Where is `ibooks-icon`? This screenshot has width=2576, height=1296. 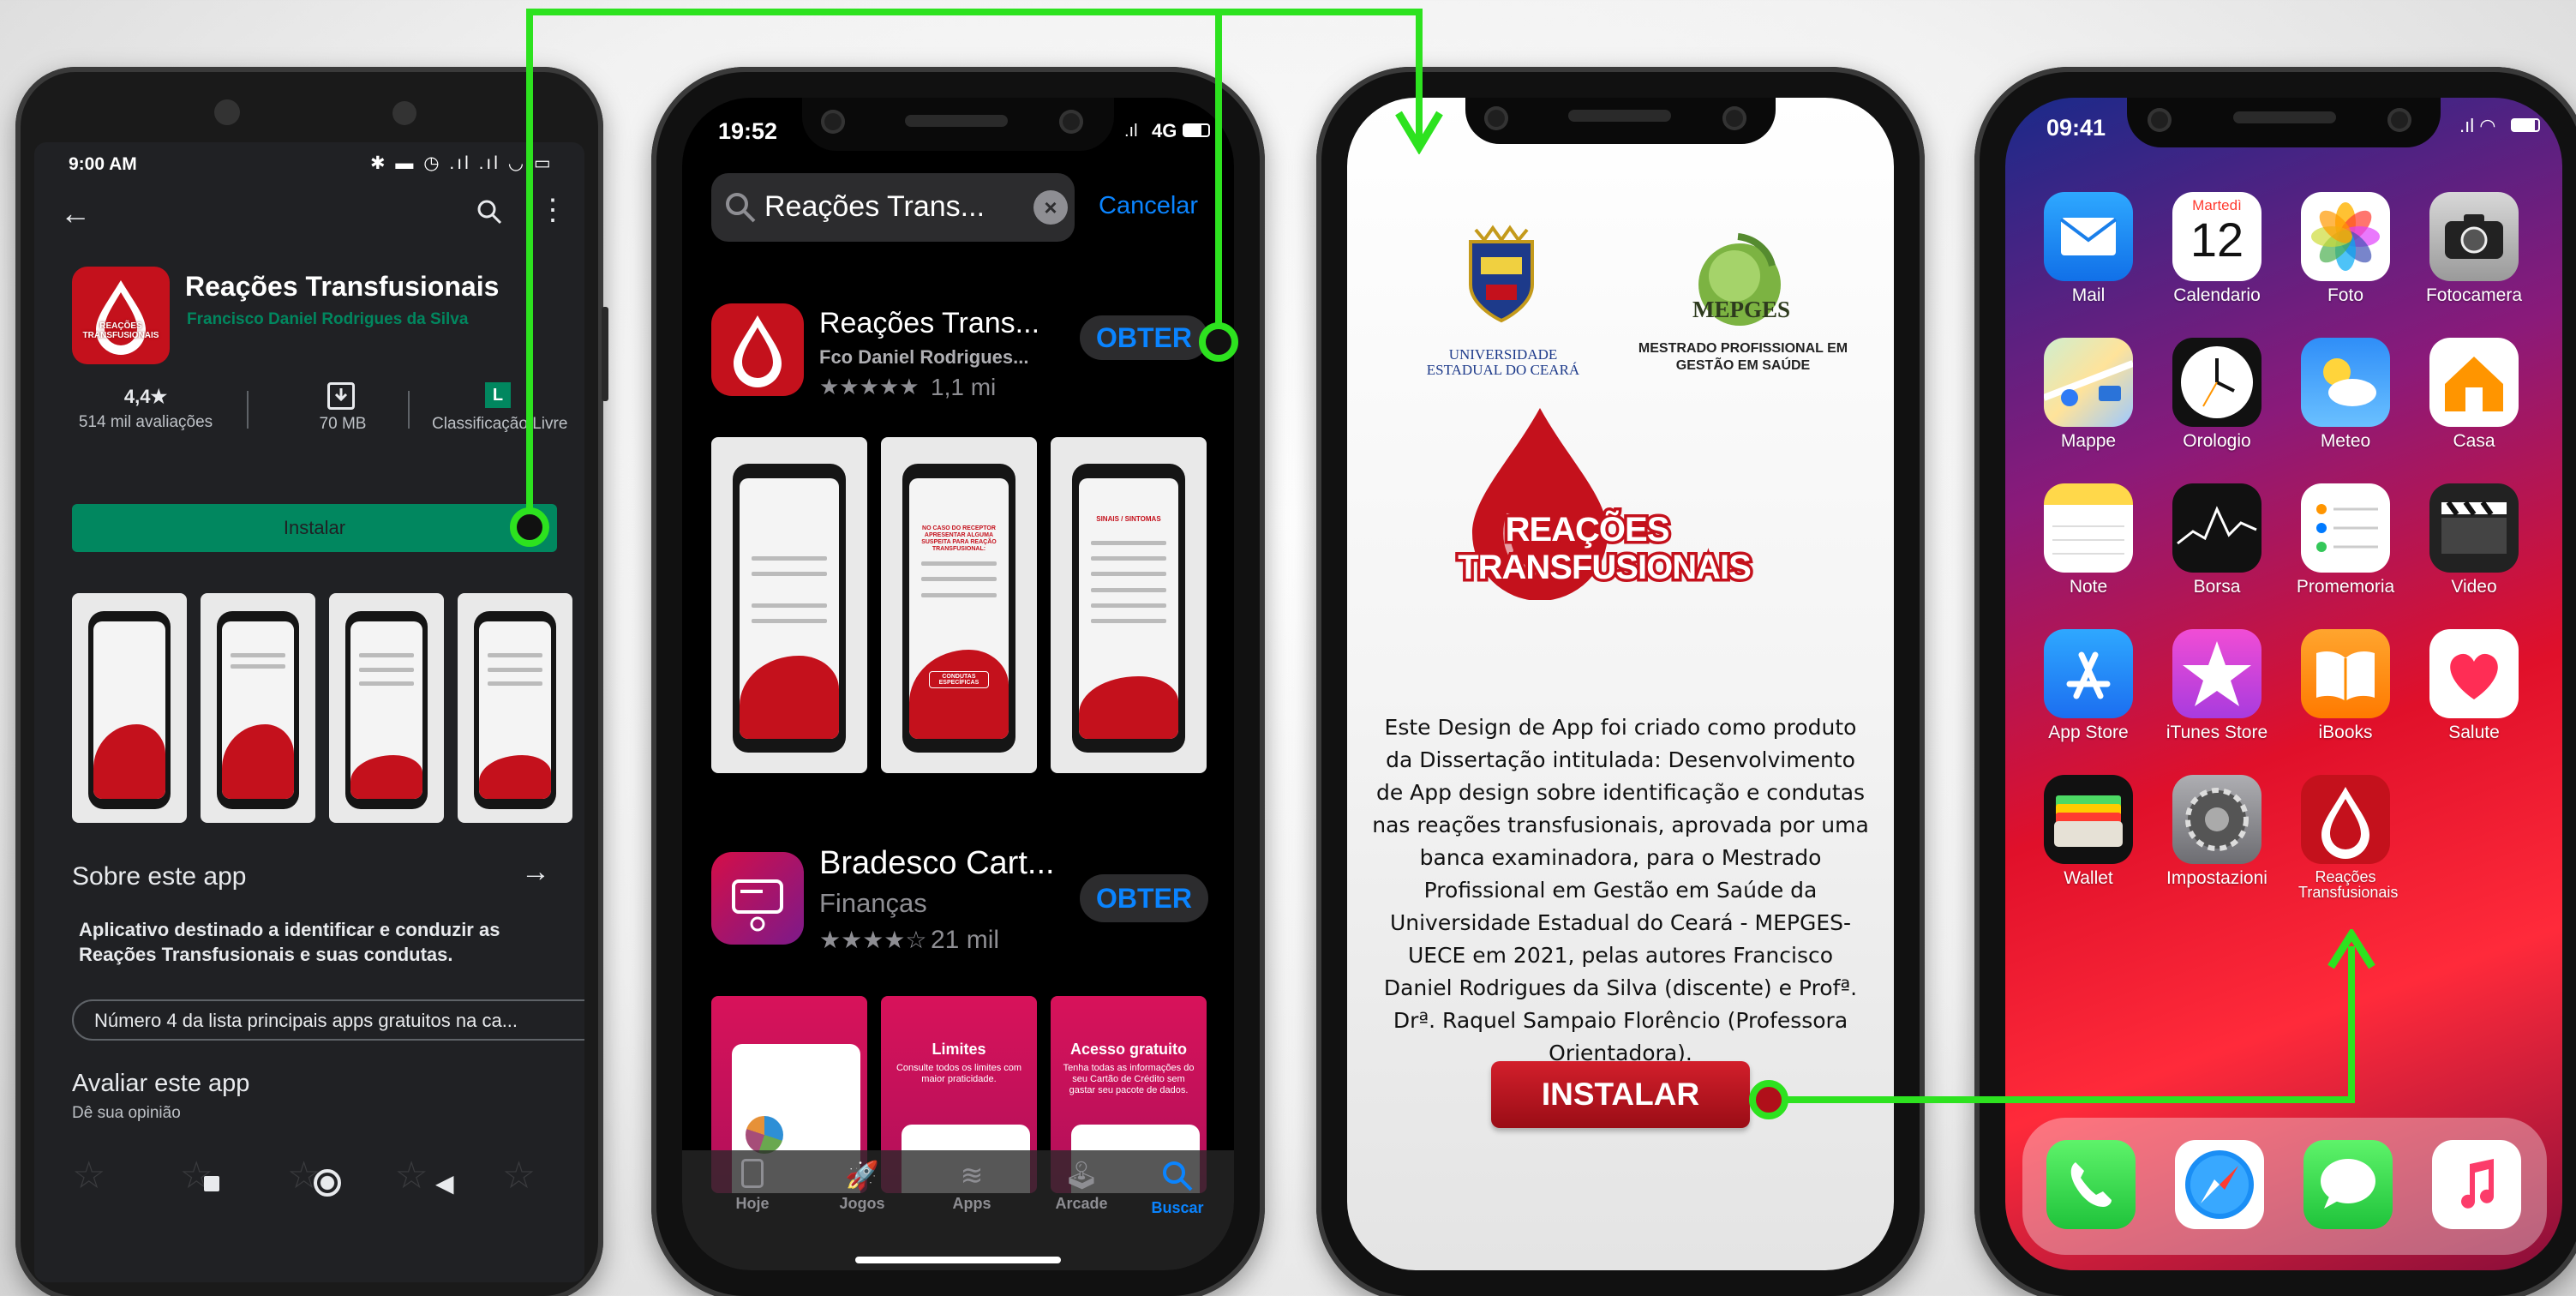
ibooks-icon is located at coordinates (2345, 673).